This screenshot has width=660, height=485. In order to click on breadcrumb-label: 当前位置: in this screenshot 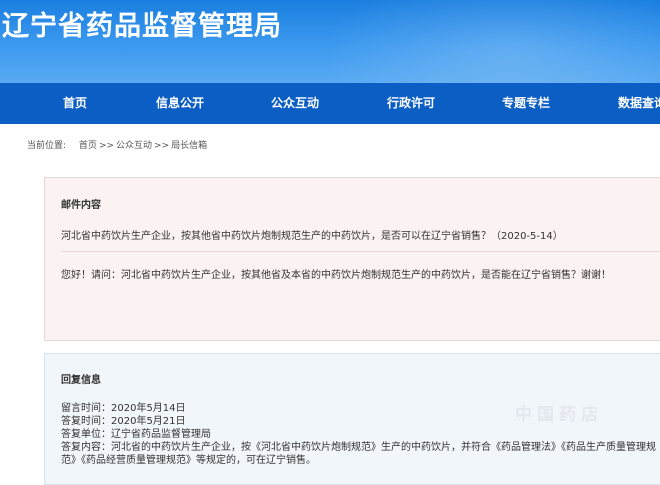, I will do `click(47, 146)`.